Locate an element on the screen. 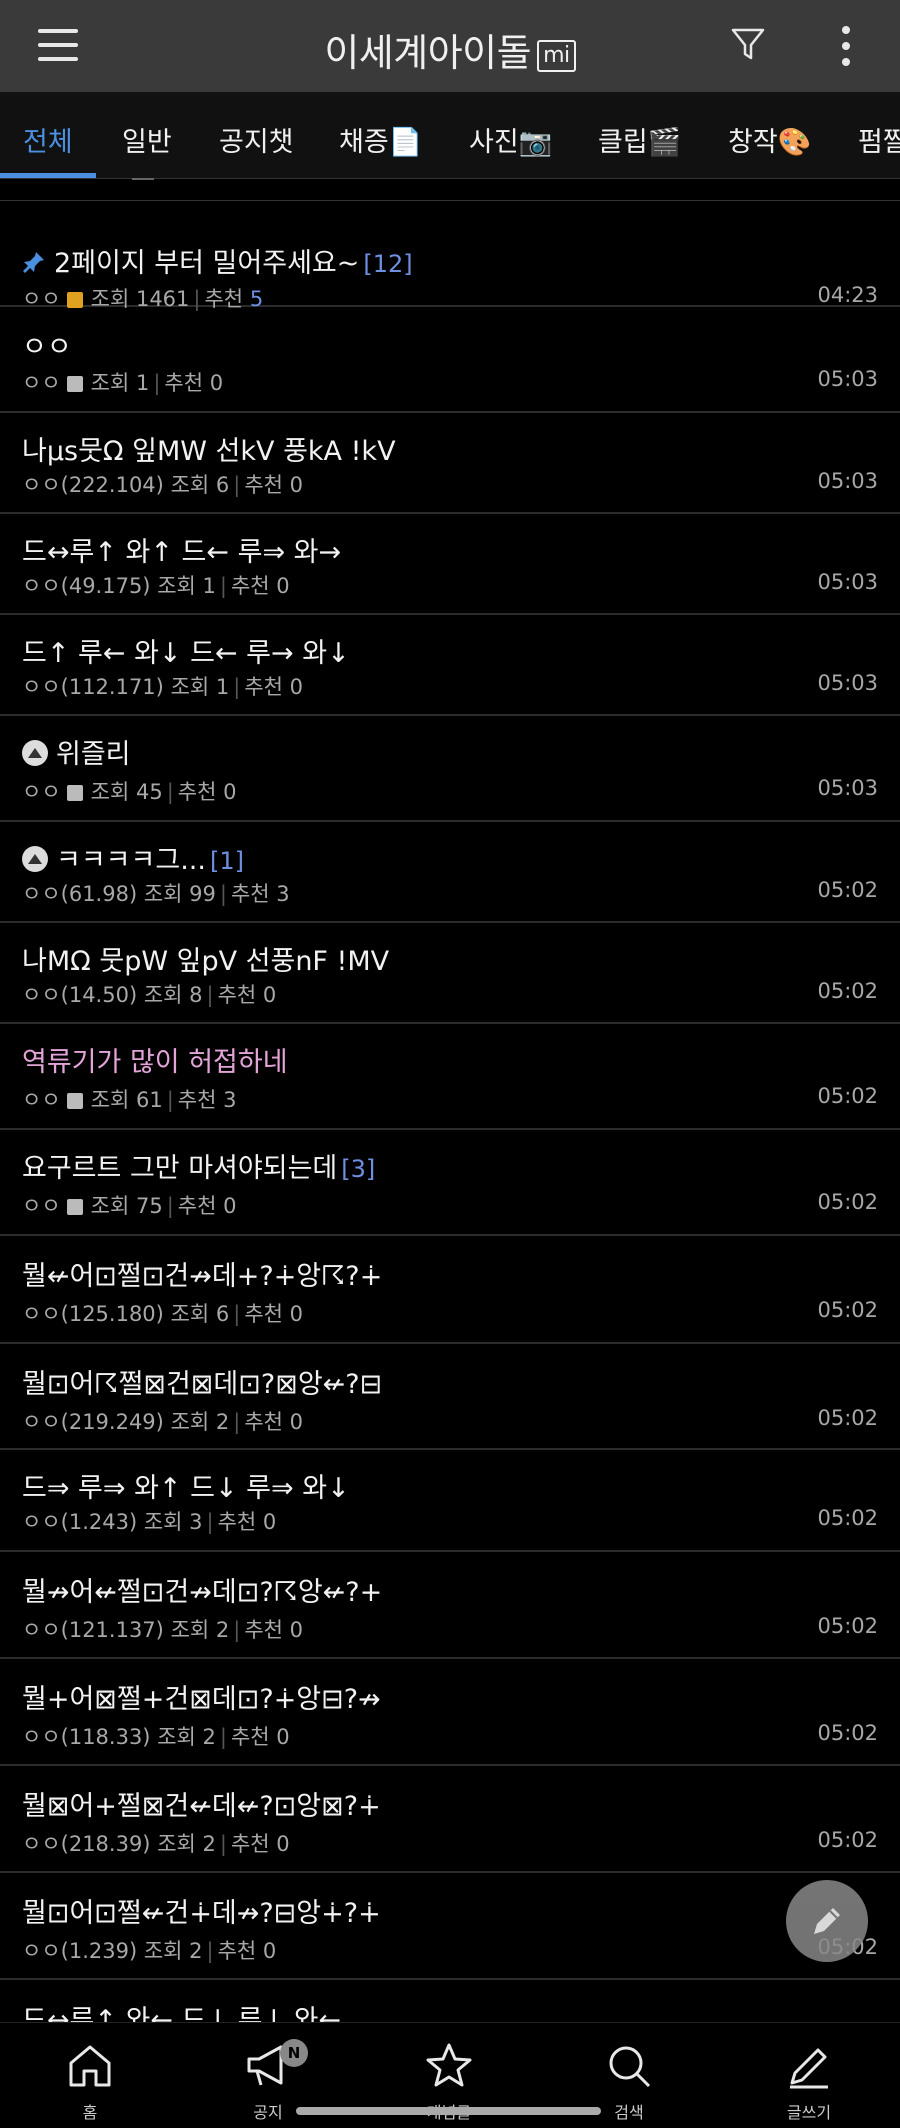 The image size is (900, 2128). post-title-text: 뭘⊡어⊡쩔↚건∔데↛?⊟앙∔?∔ is located at coordinates (201, 1913).